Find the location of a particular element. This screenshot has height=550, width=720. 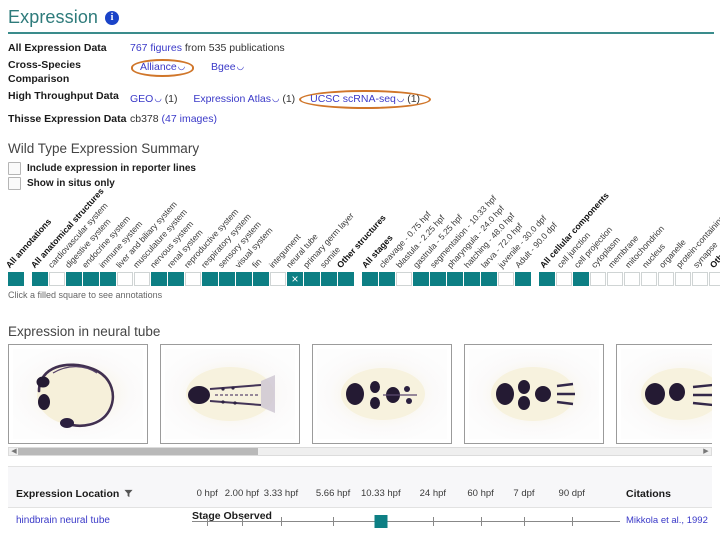

geo-link: GEO◡ is located at coordinates (146, 99).